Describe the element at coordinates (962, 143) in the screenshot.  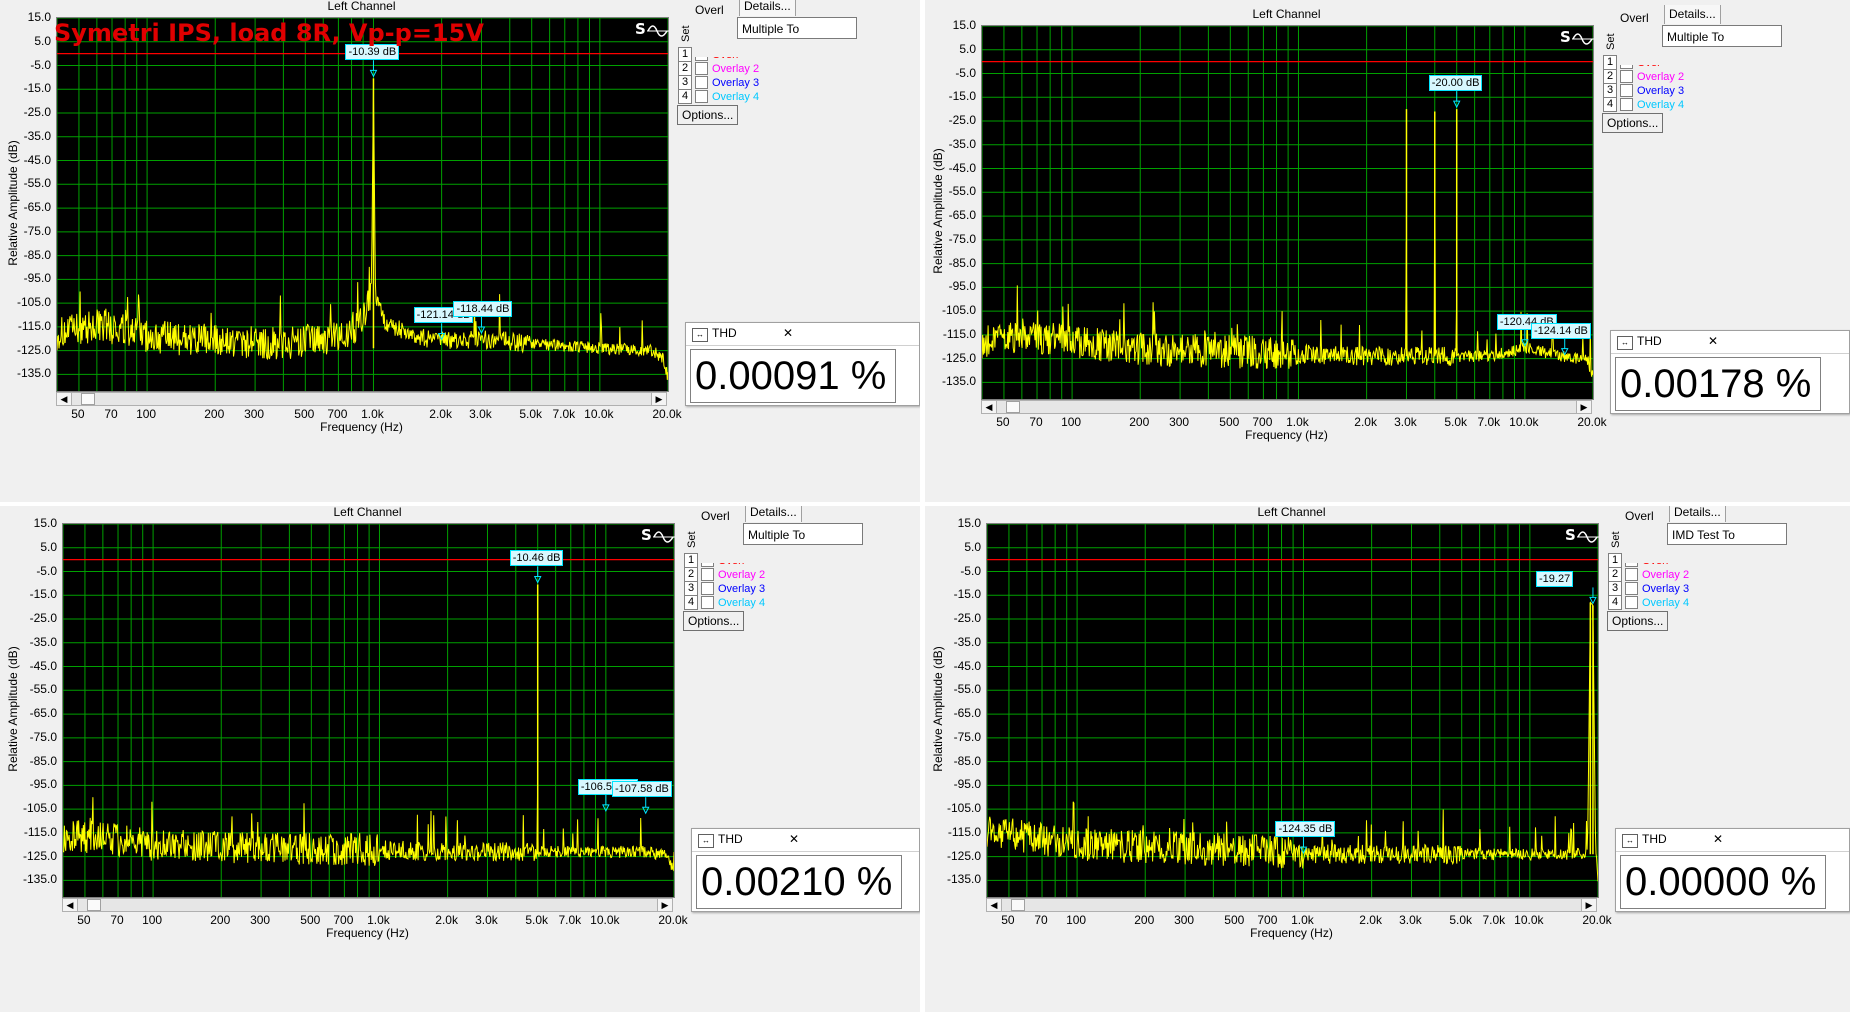
I see `y-tick-label: -35.0` at that location.